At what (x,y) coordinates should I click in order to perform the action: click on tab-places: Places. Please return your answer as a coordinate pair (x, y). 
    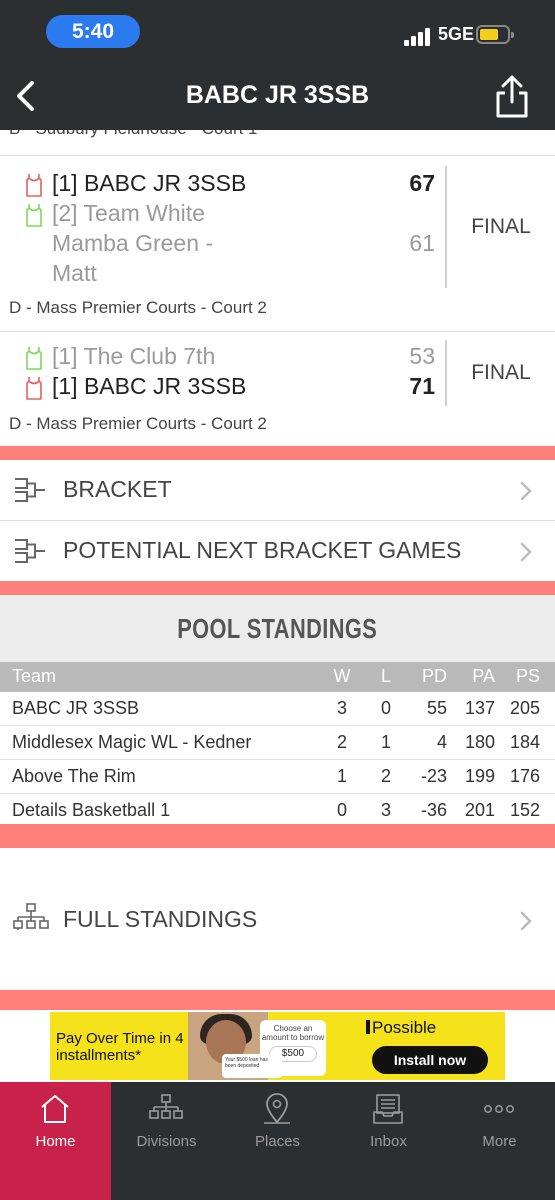
    Looking at the image, I should click on (277, 1141).